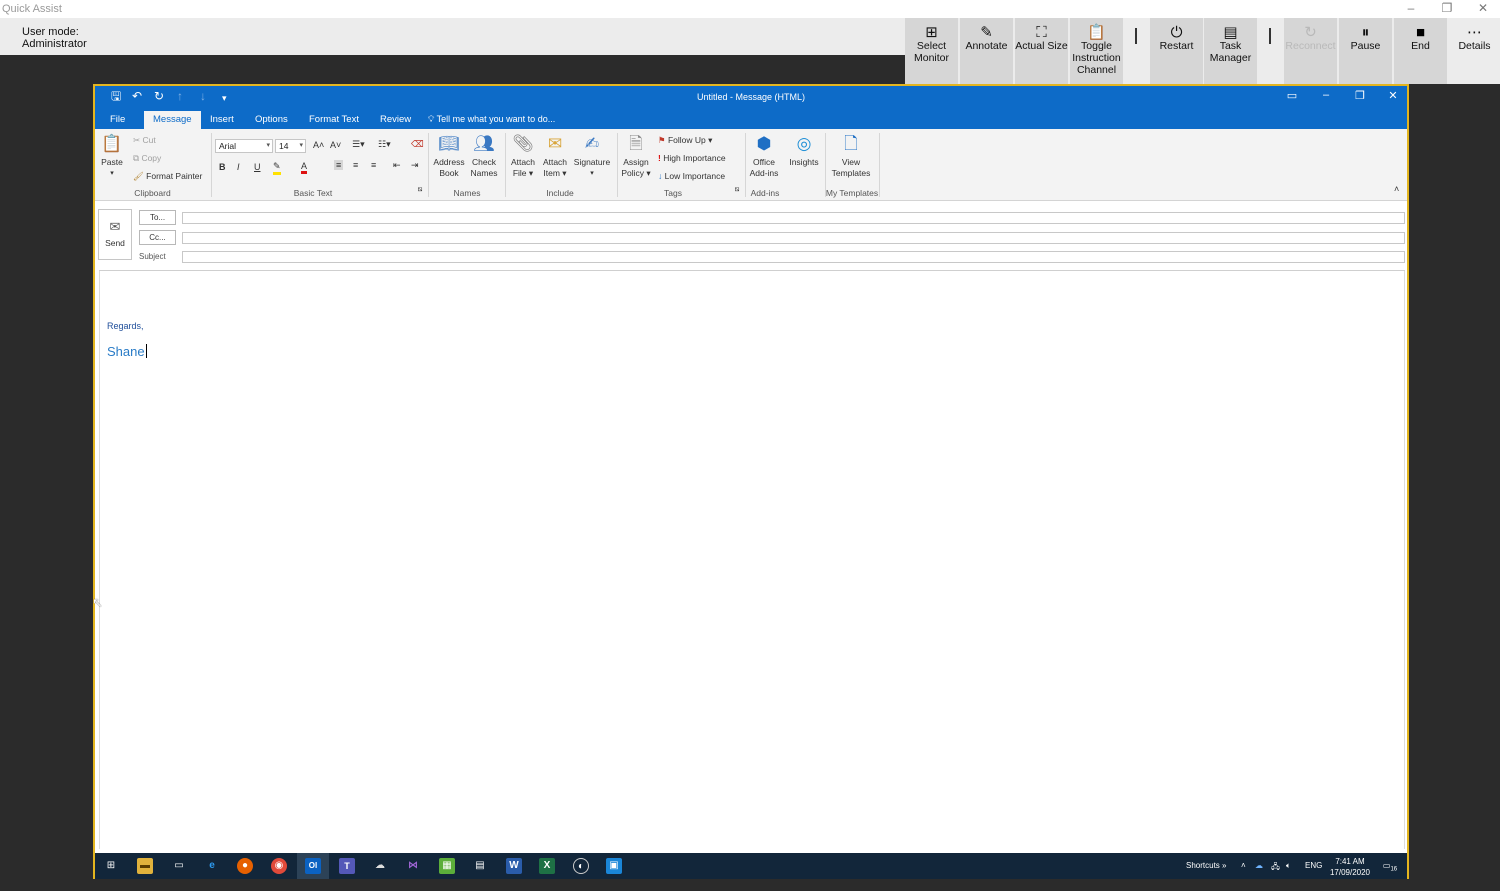 This screenshot has height=891, width=1500. I want to click on task-manager-button: ▤ Task Manager, so click(1230, 51).